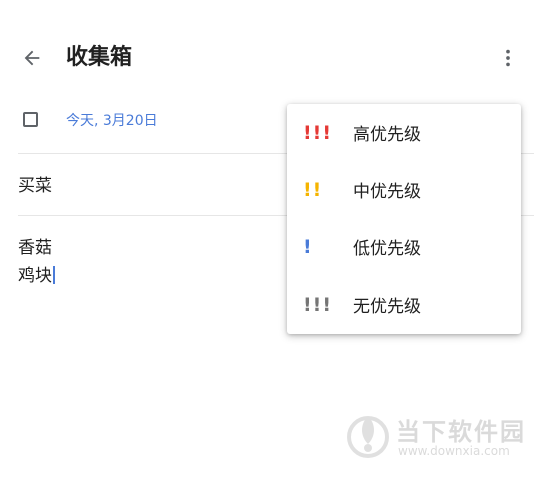  What do you see at coordinates (368, 437) in the screenshot?
I see `watermark-logo-icon` at bounding box center [368, 437].